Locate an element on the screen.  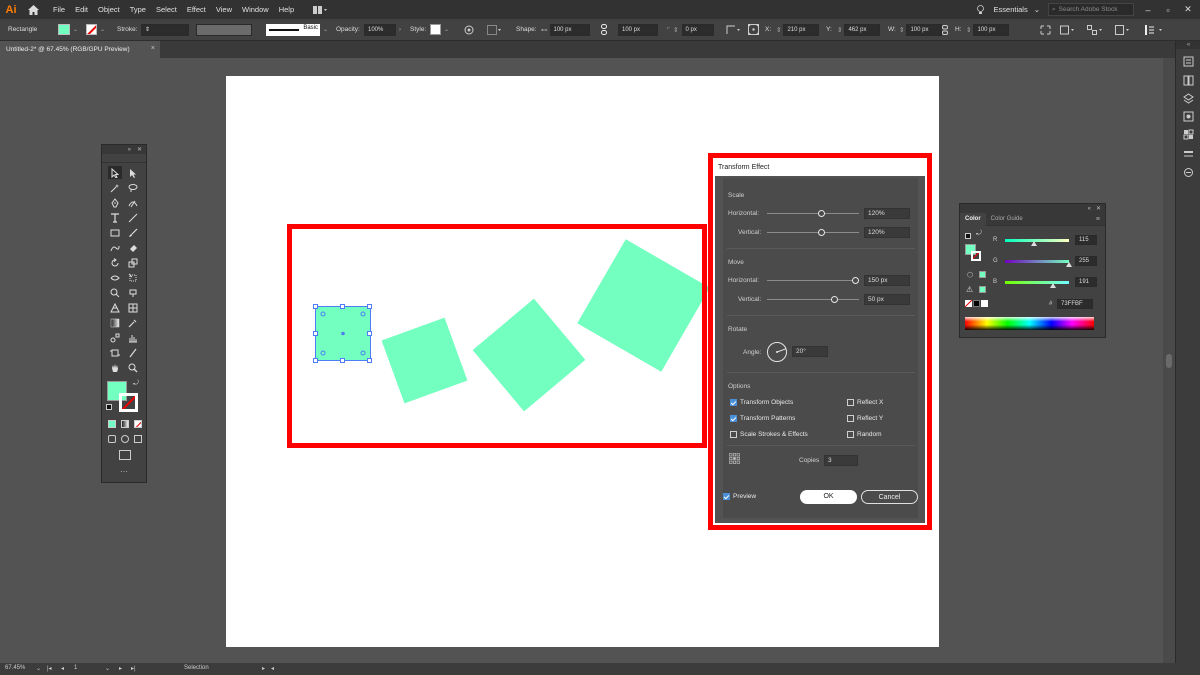
black-swatch is located at coordinates (976, 303).